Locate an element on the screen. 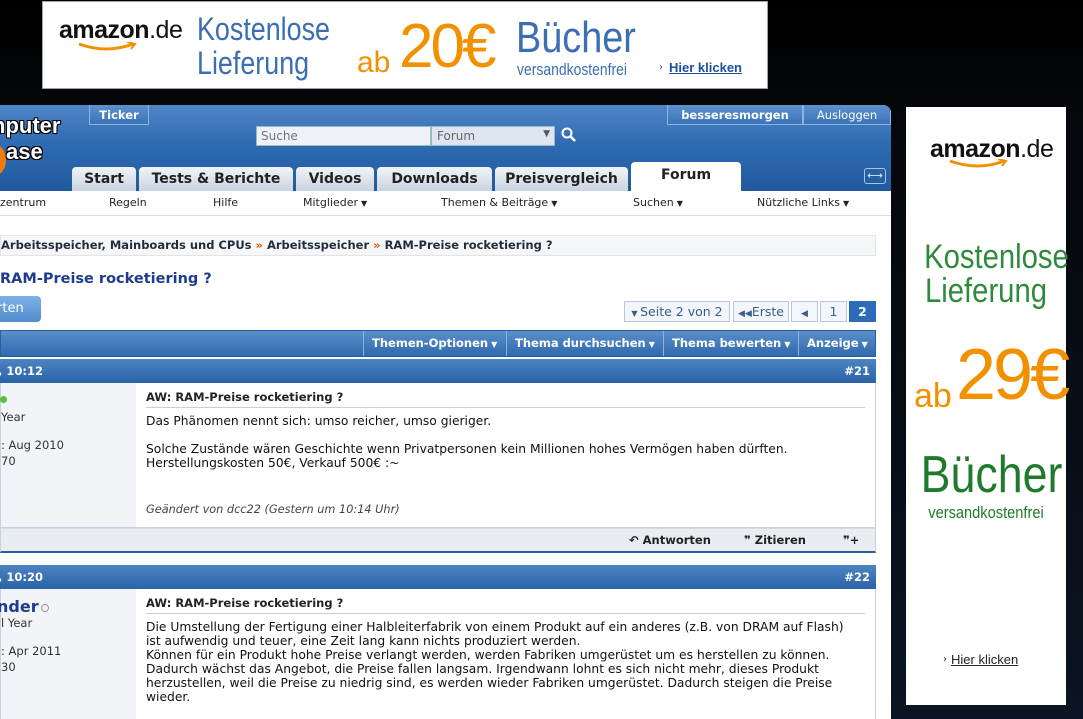 Image resolution: width=1083 pixels, height=719 pixels. prev-page-button: ◀ is located at coordinates (804, 311).